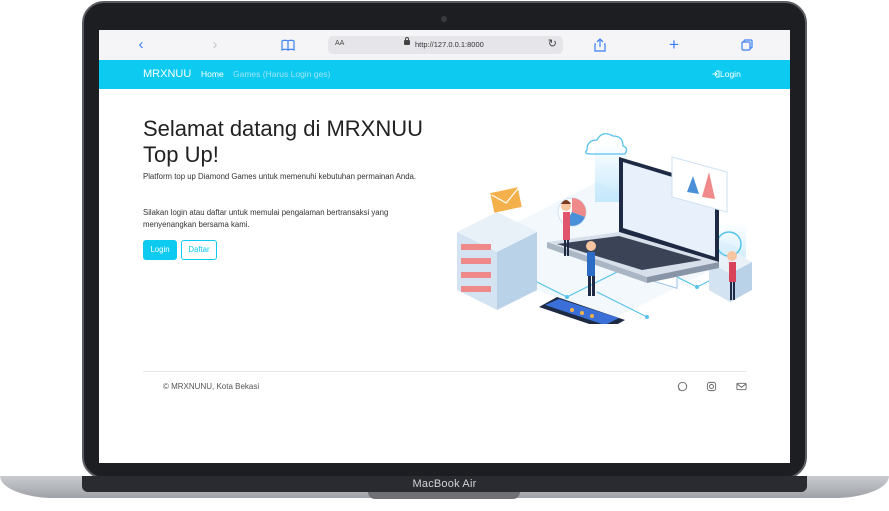 This screenshot has width=889, height=511. Describe the element at coordinates (604, 228) in the screenshot. I see `hero-illustration` at that location.